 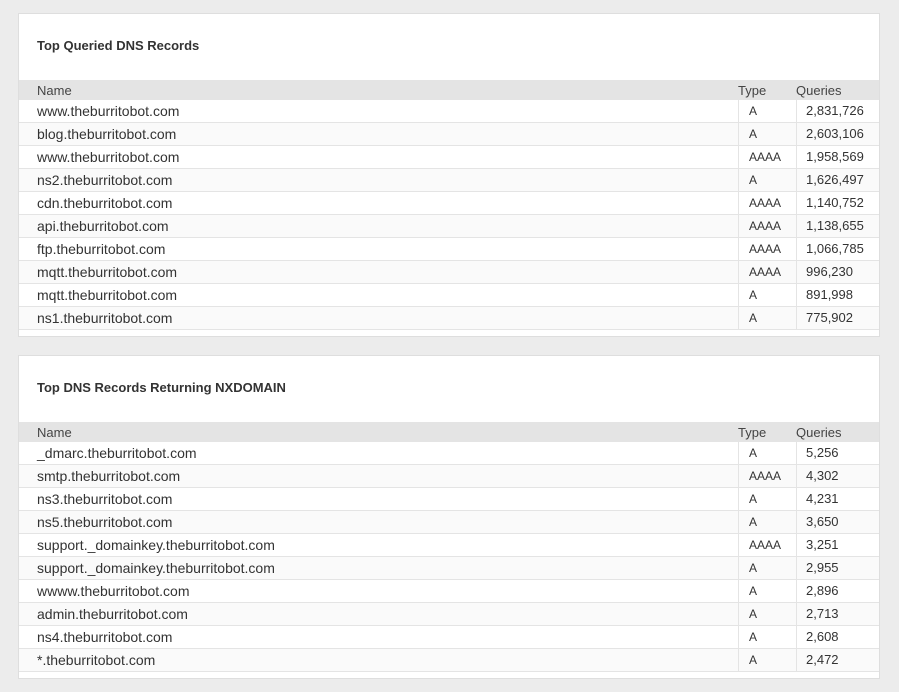 I want to click on table-row: api.theburritobot.com AAAA 1,138,655, so click(x=449, y=226).